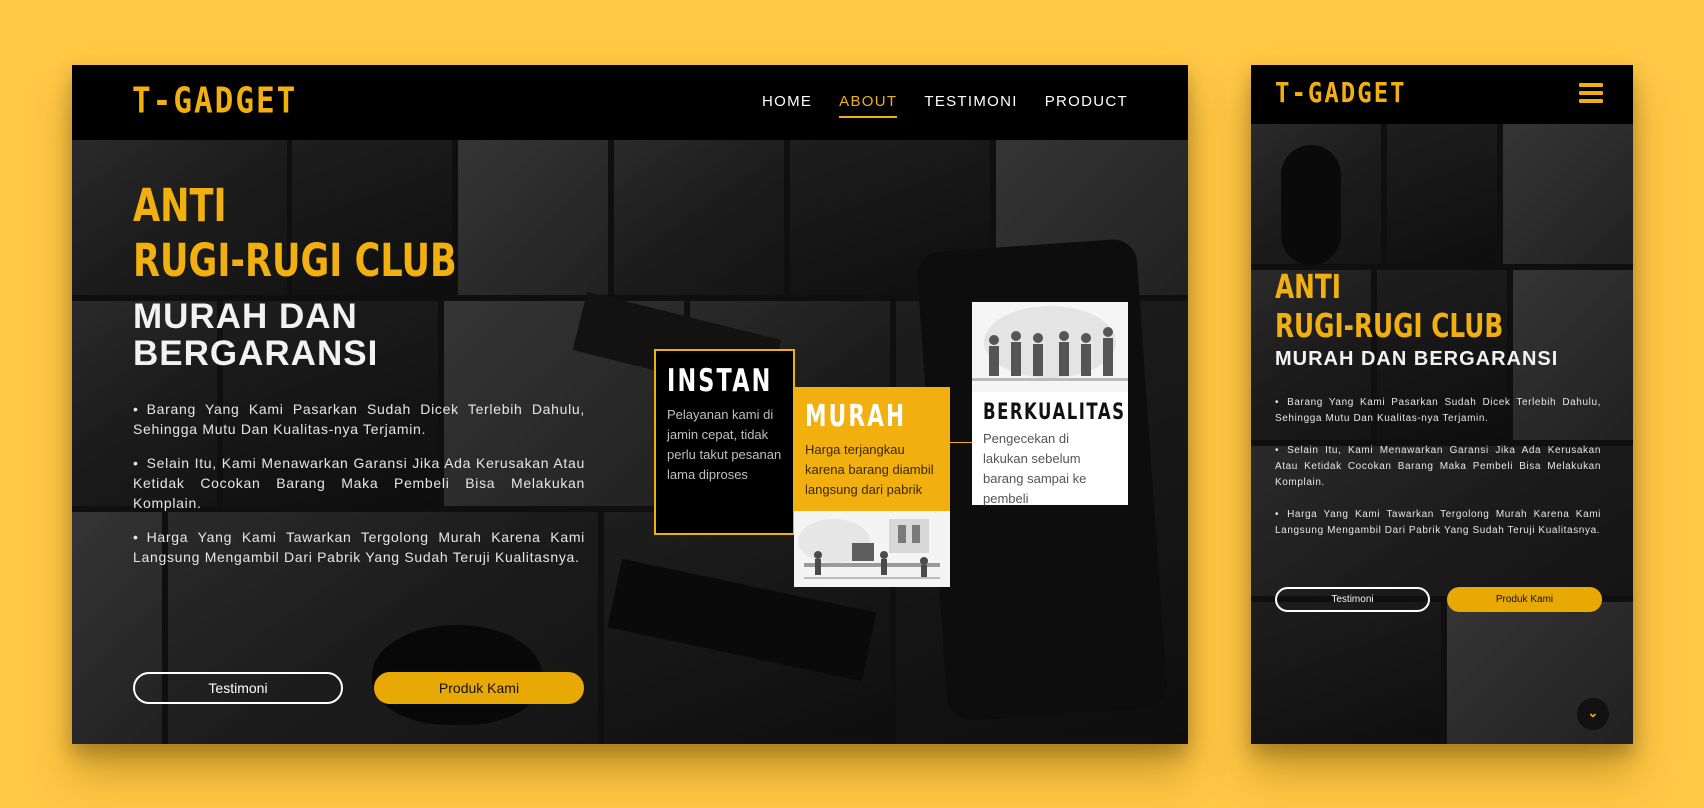 Image resolution: width=1704 pixels, height=808 pixels. I want to click on nav-item-product: PRODUCT, so click(1086, 105).